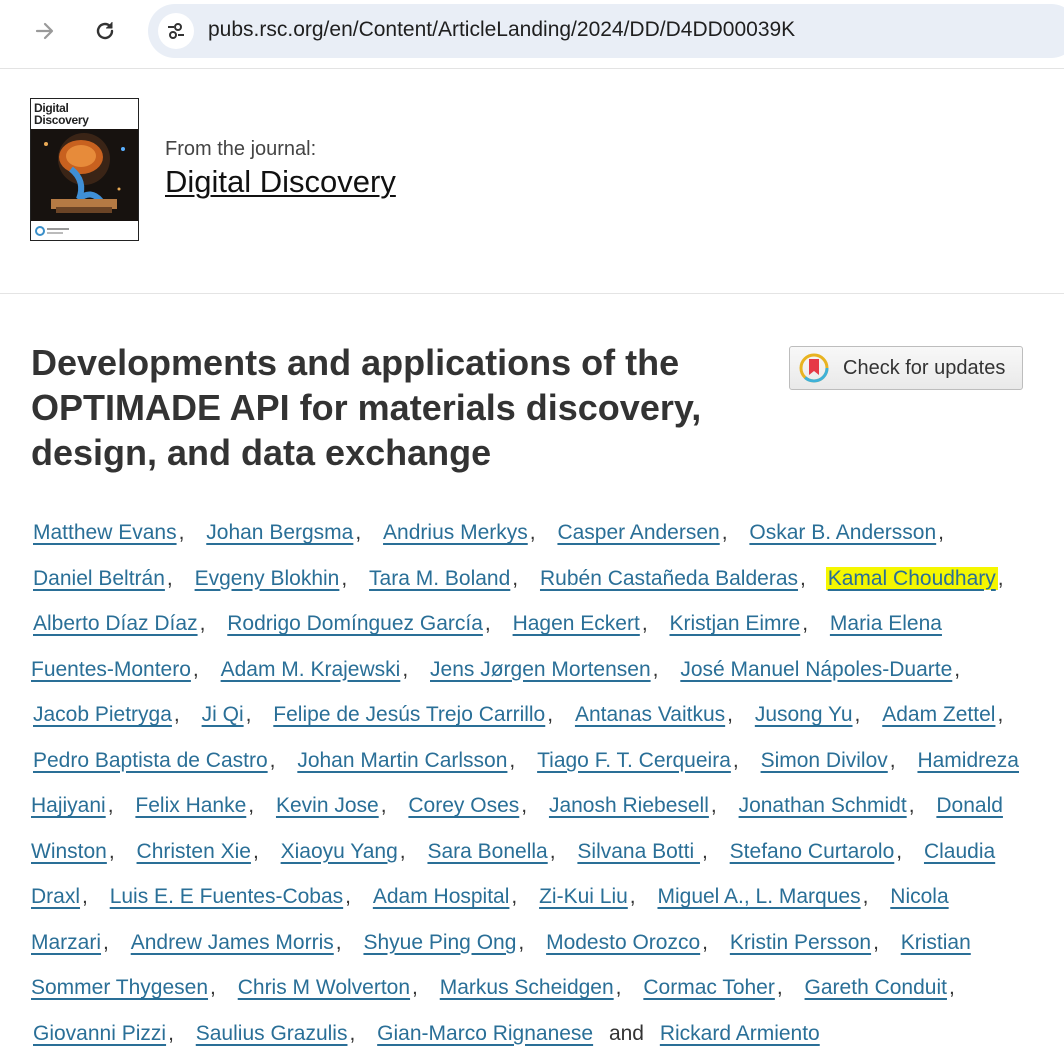  I want to click on author-link: Casper Andersen, so click(638, 532).